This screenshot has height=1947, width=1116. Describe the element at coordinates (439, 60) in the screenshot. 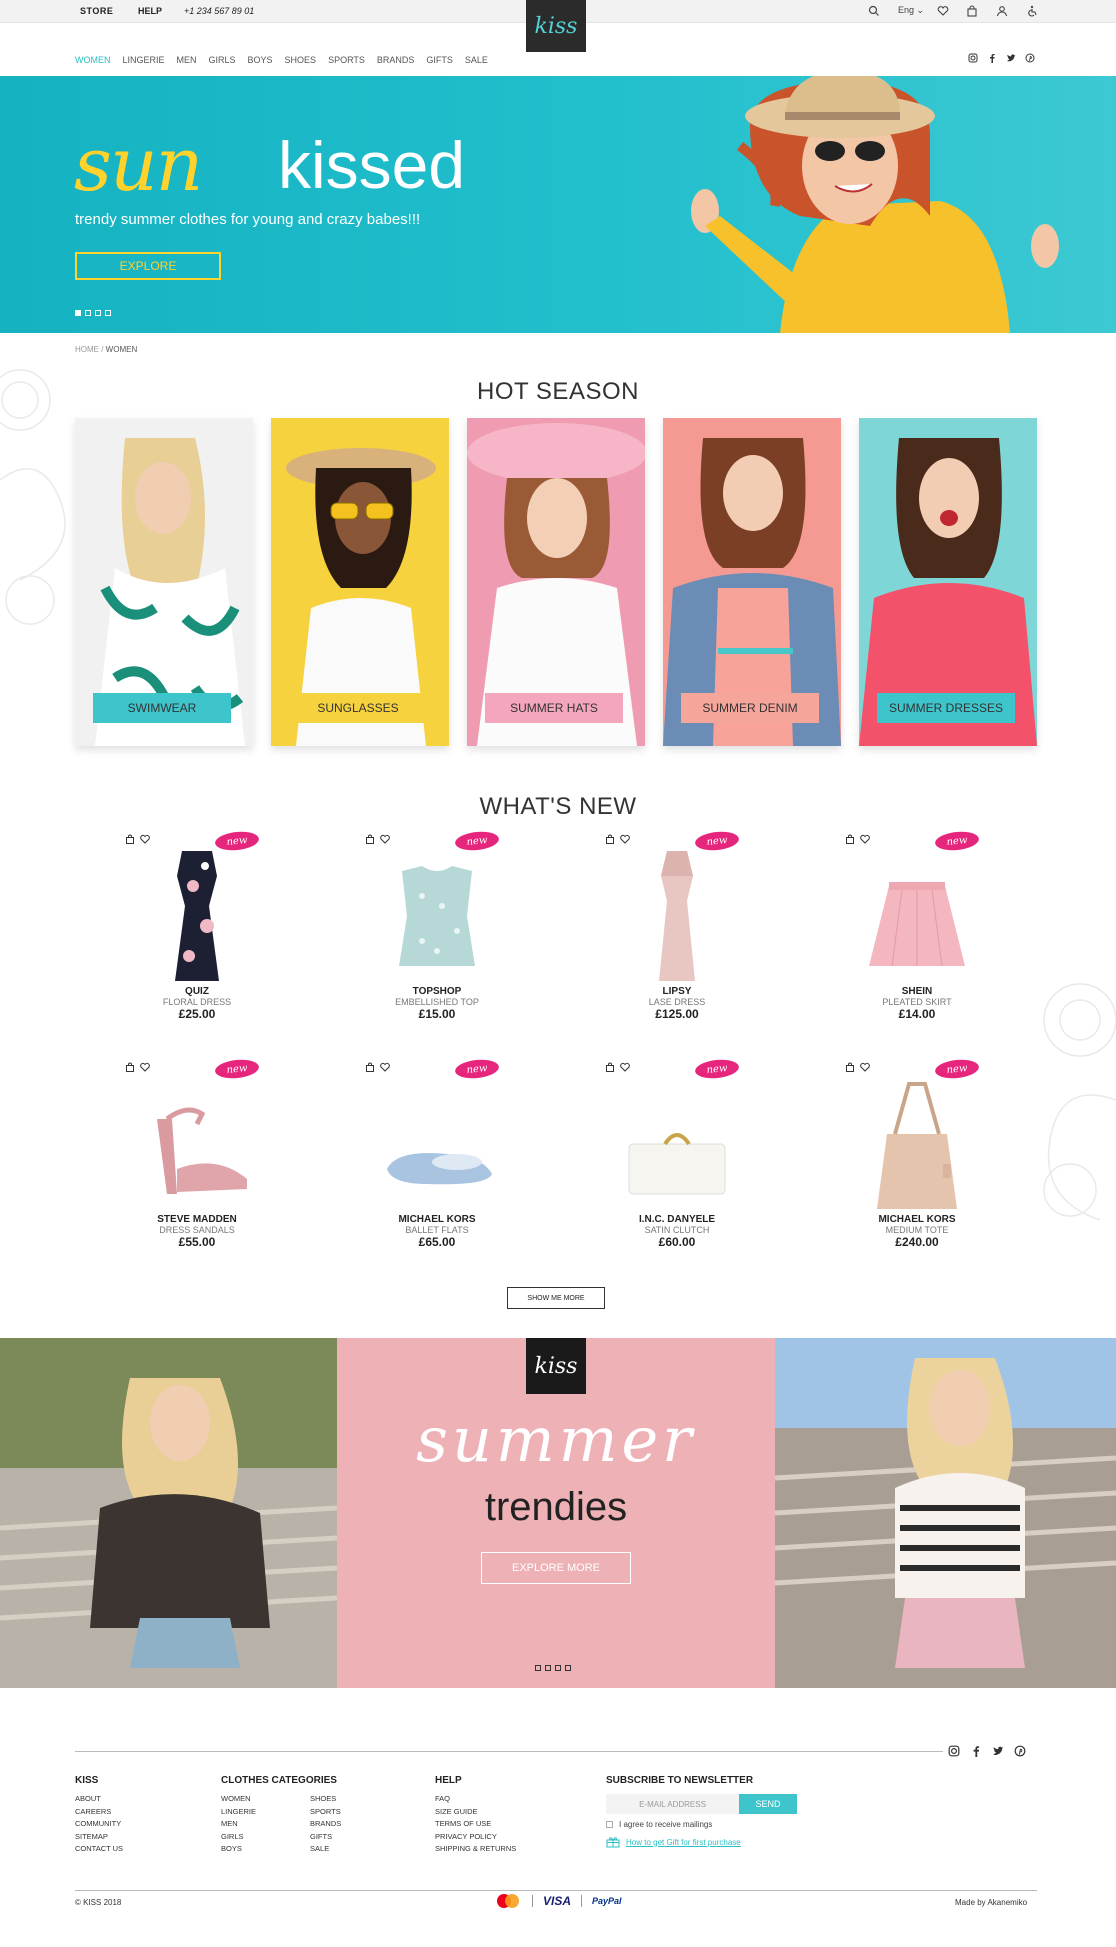

I see `nav-item-gifts: GIFTS` at that location.